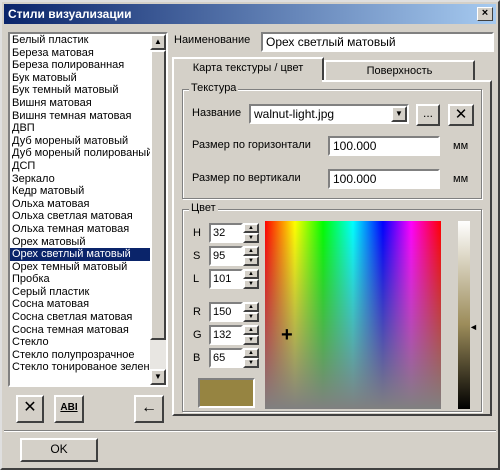 The height and width of the screenshot is (470, 500). I want to click on horizontal-unit: мм, so click(461, 146).